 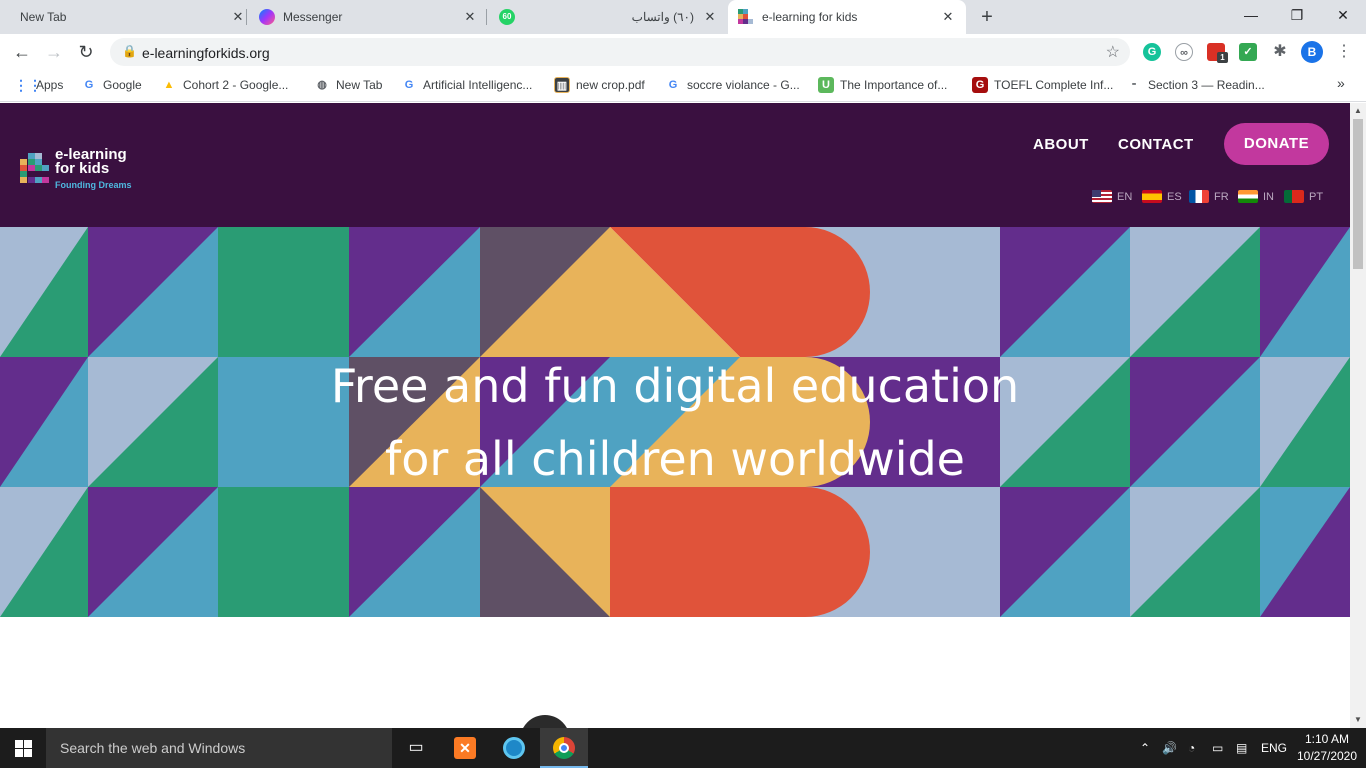 I want to click on language-pt: PT, so click(x=1303, y=196).